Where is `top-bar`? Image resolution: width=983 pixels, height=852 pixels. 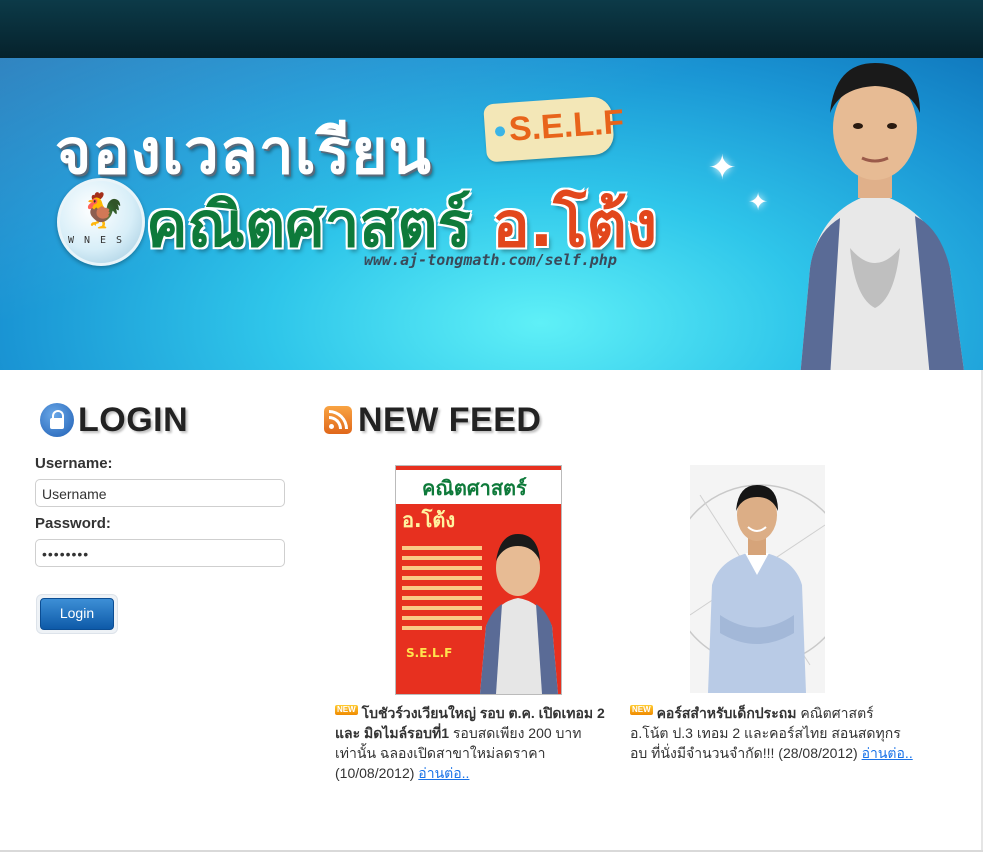
top-bar is located at coordinates (491, 29).